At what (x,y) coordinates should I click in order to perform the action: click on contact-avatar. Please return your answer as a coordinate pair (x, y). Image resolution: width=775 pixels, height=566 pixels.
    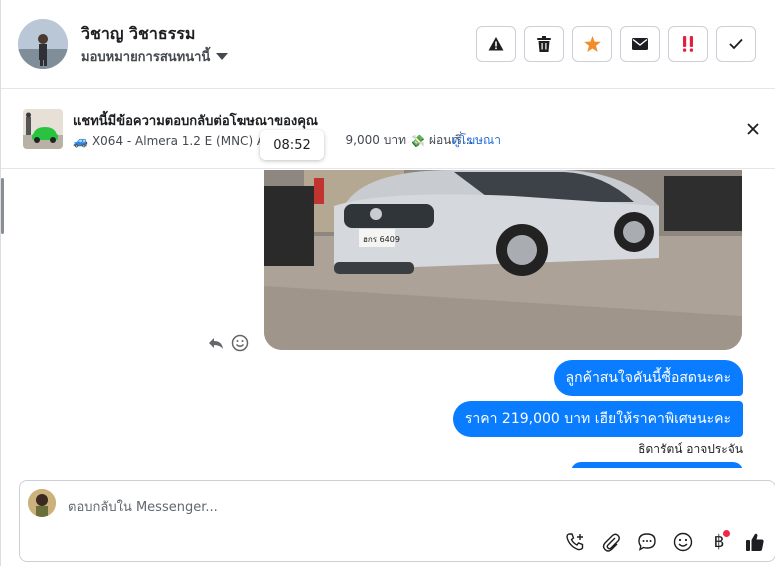
    Looking at the image, I should click on (43, 44).